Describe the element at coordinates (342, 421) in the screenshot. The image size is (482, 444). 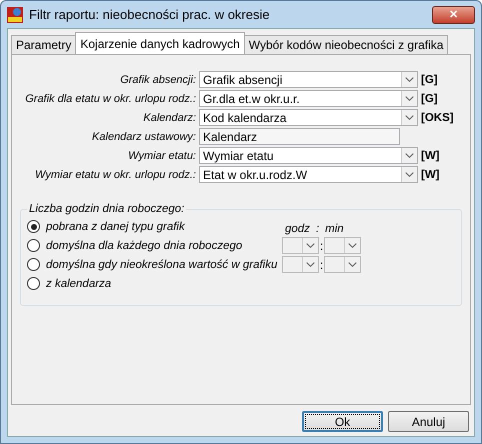
I see `dialog-button: Ok` at that location.